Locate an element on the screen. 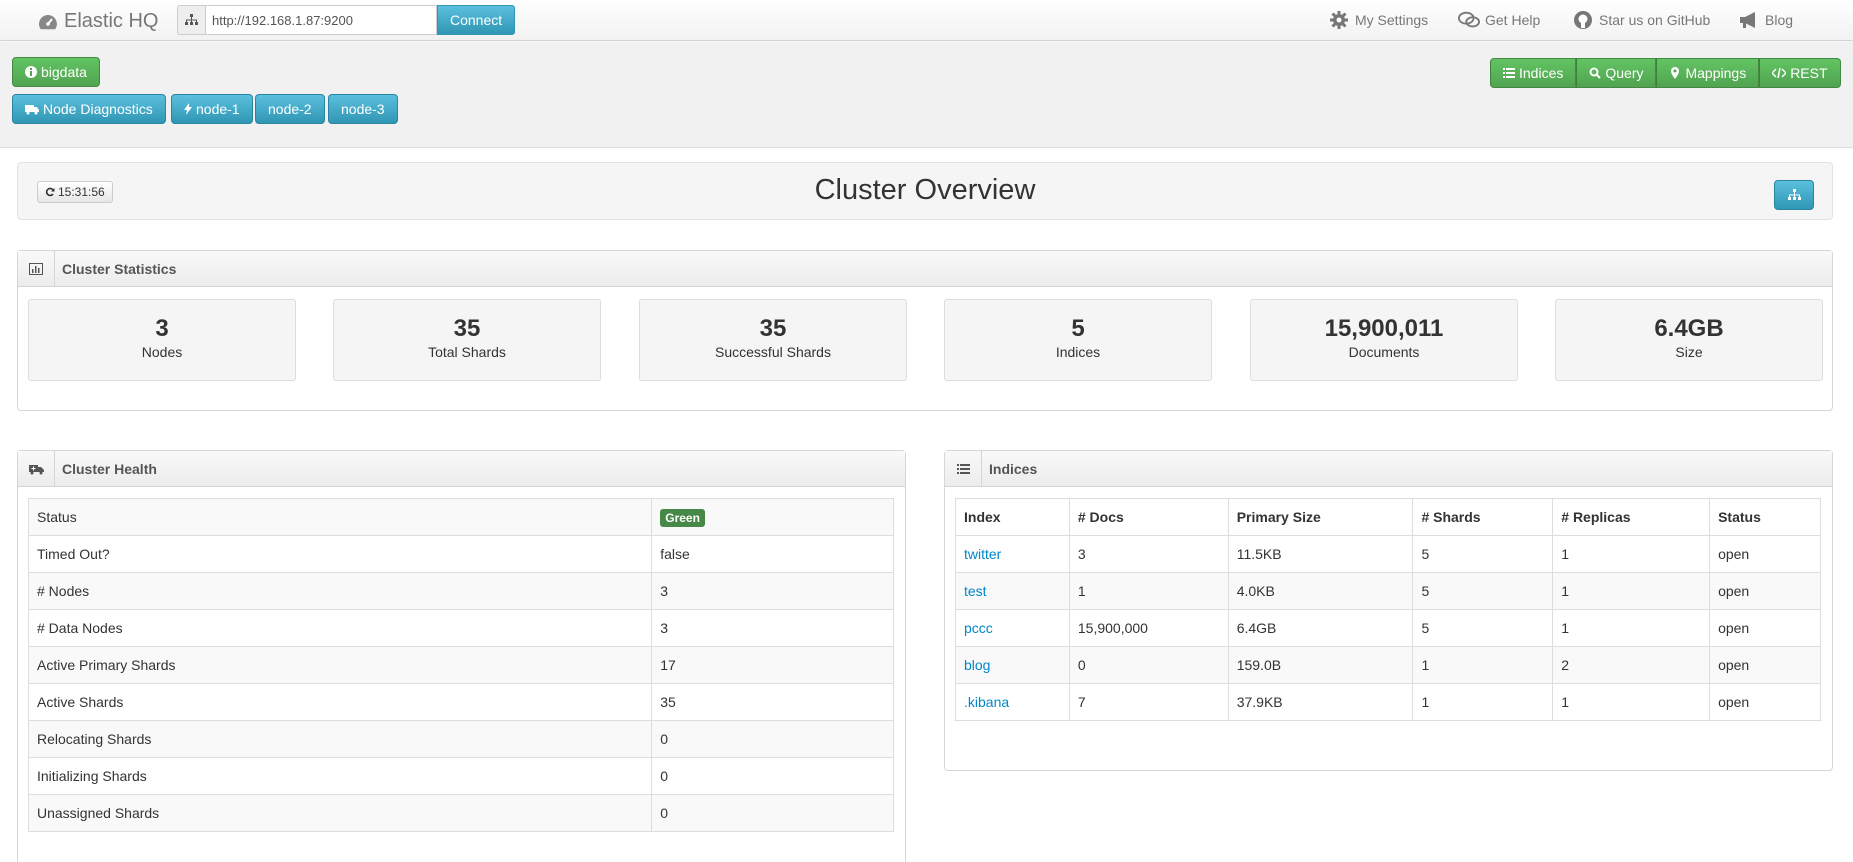 This screenshot has width=1853, height=862. indices-title: Indices is located at coordinates (1013, 468).